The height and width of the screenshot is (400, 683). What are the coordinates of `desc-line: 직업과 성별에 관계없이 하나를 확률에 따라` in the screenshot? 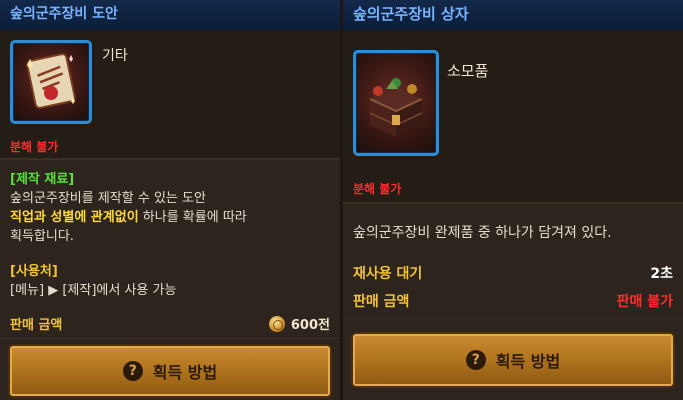 It's located at (170, 217).